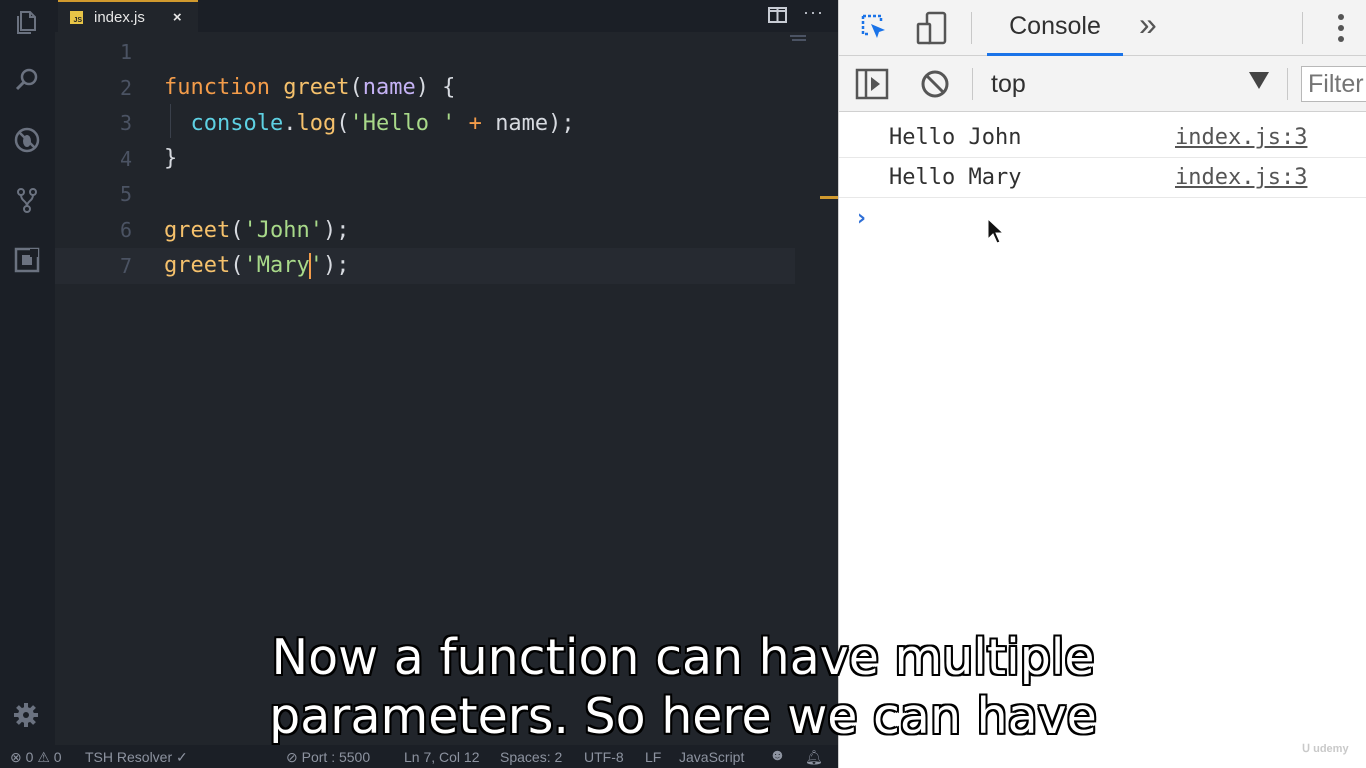  I want to click on code-line: 6 greet('John');, so click(425, 230).